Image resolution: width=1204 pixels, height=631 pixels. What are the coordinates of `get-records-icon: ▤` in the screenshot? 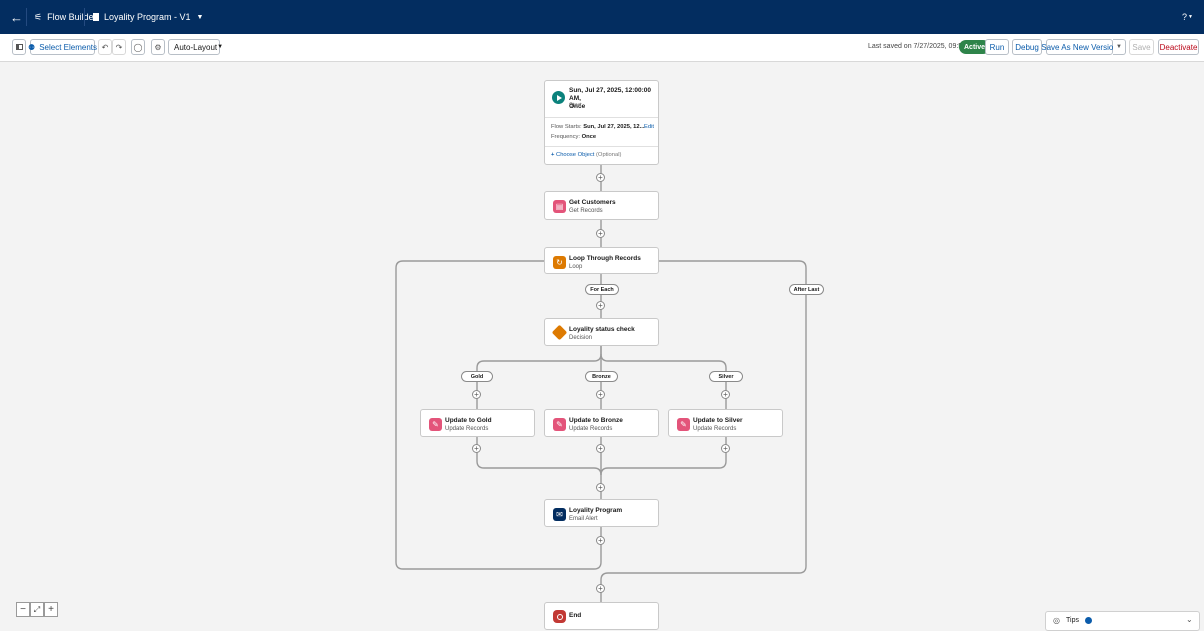 It's located at (559, 206).